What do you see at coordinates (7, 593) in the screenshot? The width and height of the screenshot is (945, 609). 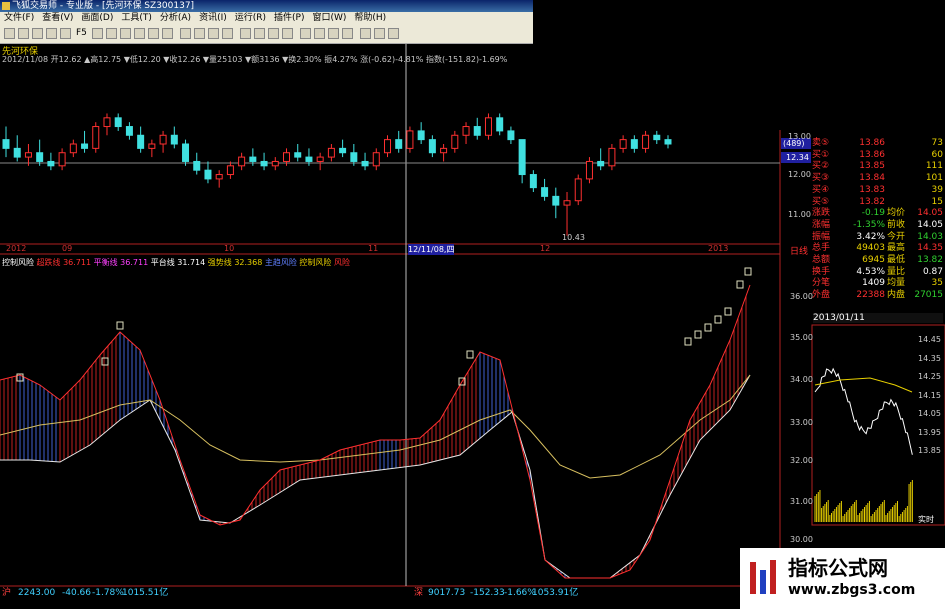 I see `sh-label: 沪` at bounding box center [7, 593].